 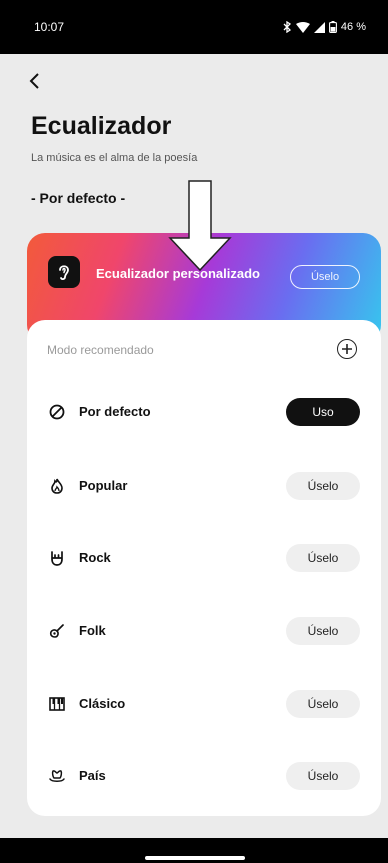 What do you see at coordinates (92, 630) in the screenshot?
I see `preset-name: Folk` at bounding box center [92, 630].